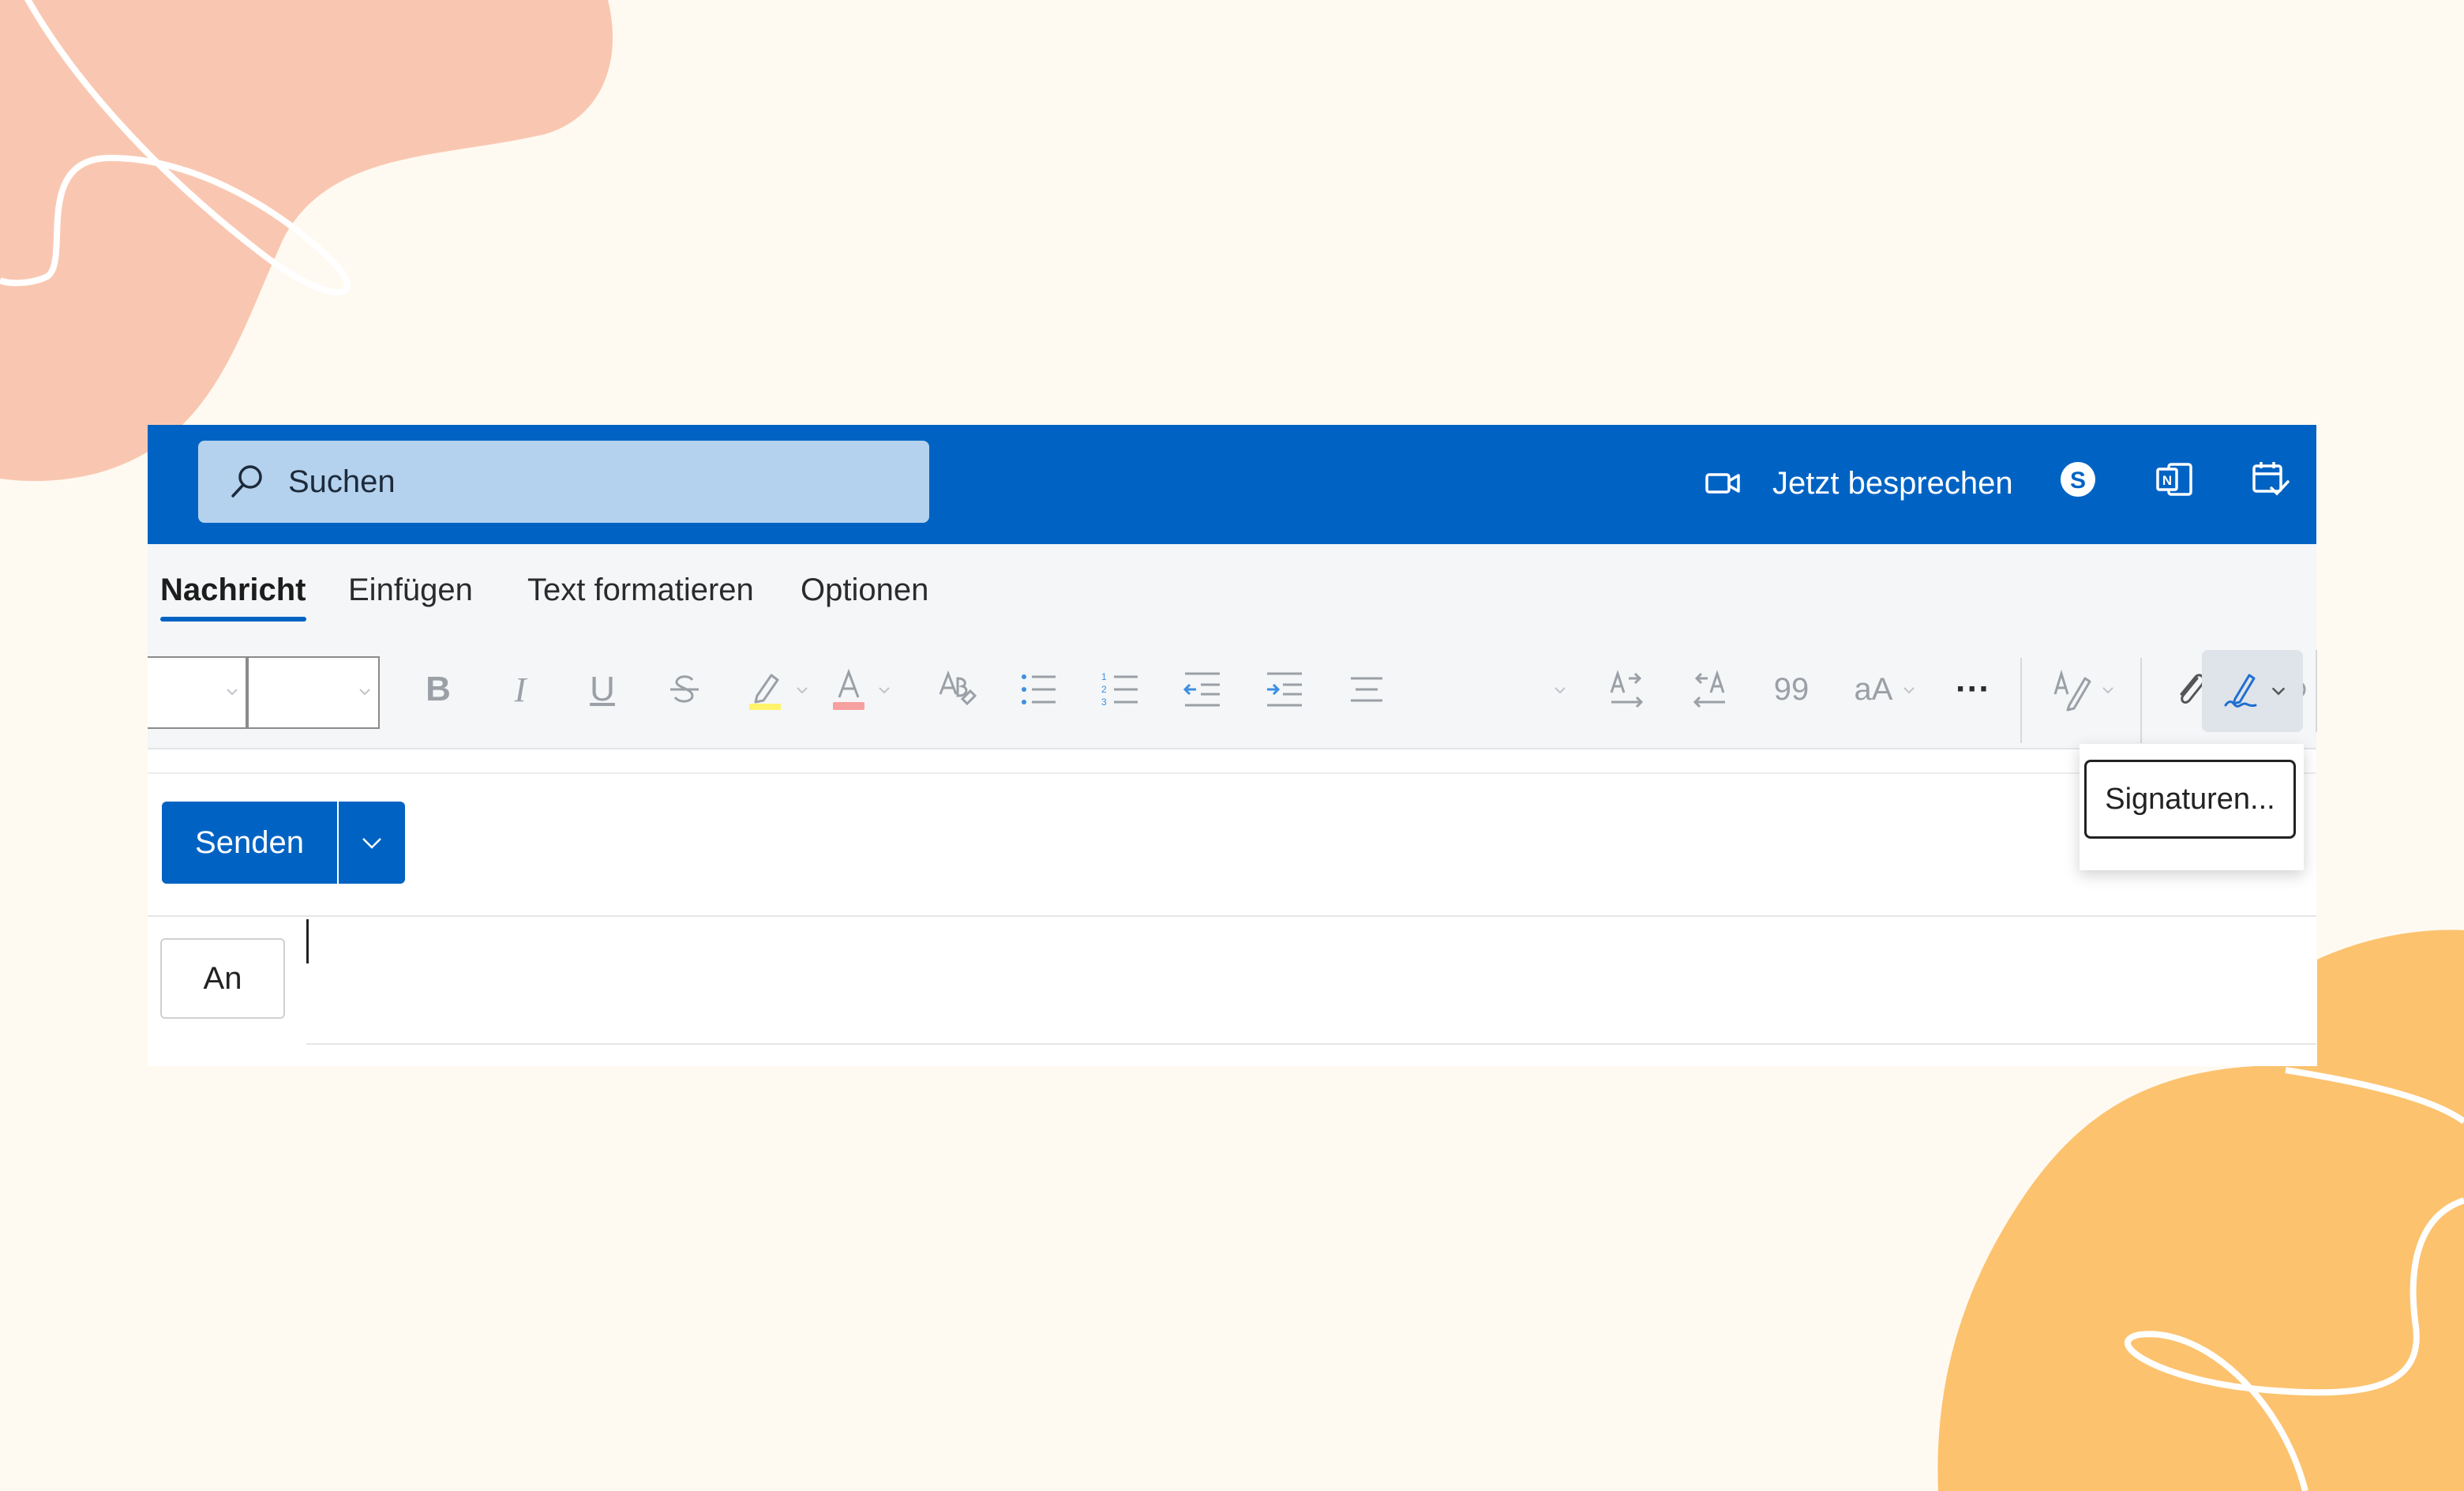 Image resolution: width=2464 pixels, height=1491 pixels. I want to click on quote-icon: 99, so click(1792, 689).